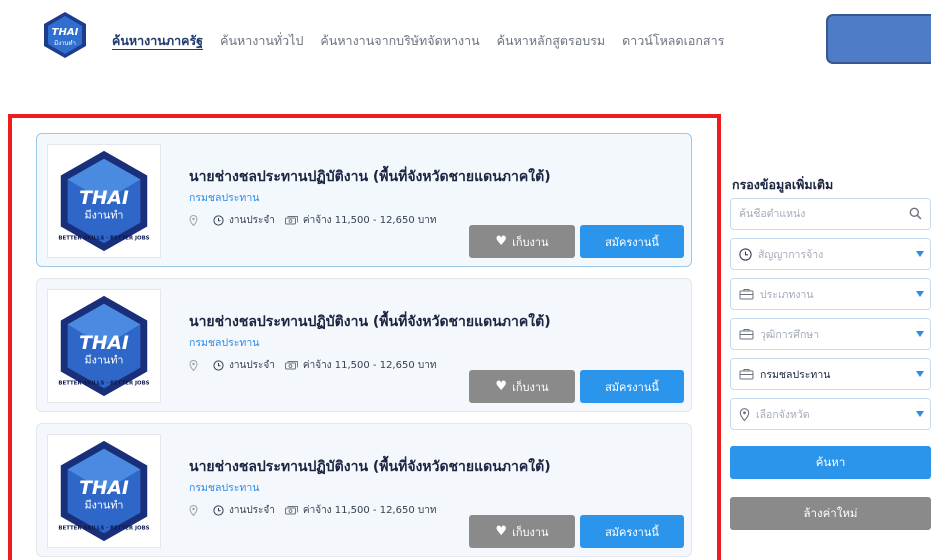  I want to click on nav-download-documents: ดาวน์โหลดเอกสาร, so click(673, 41).